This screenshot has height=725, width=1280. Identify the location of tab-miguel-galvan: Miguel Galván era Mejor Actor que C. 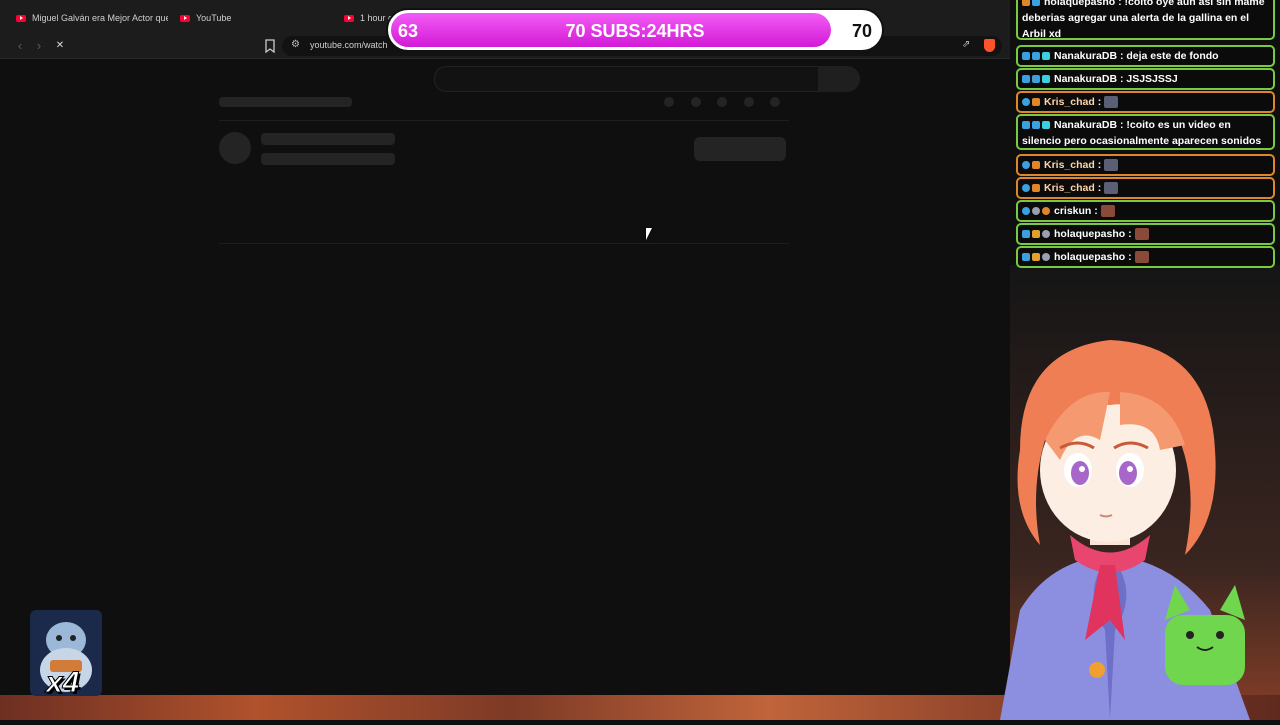
(88, 18).